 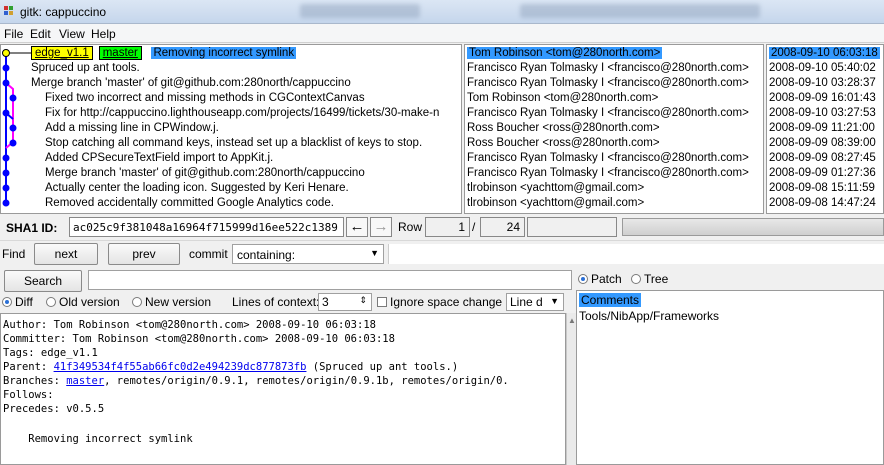 What do you see at coordinates (822, 203) in the screenshot?
I see `commit-date: 2008-09-08 14:47:24` at bounding box center [822, 203].